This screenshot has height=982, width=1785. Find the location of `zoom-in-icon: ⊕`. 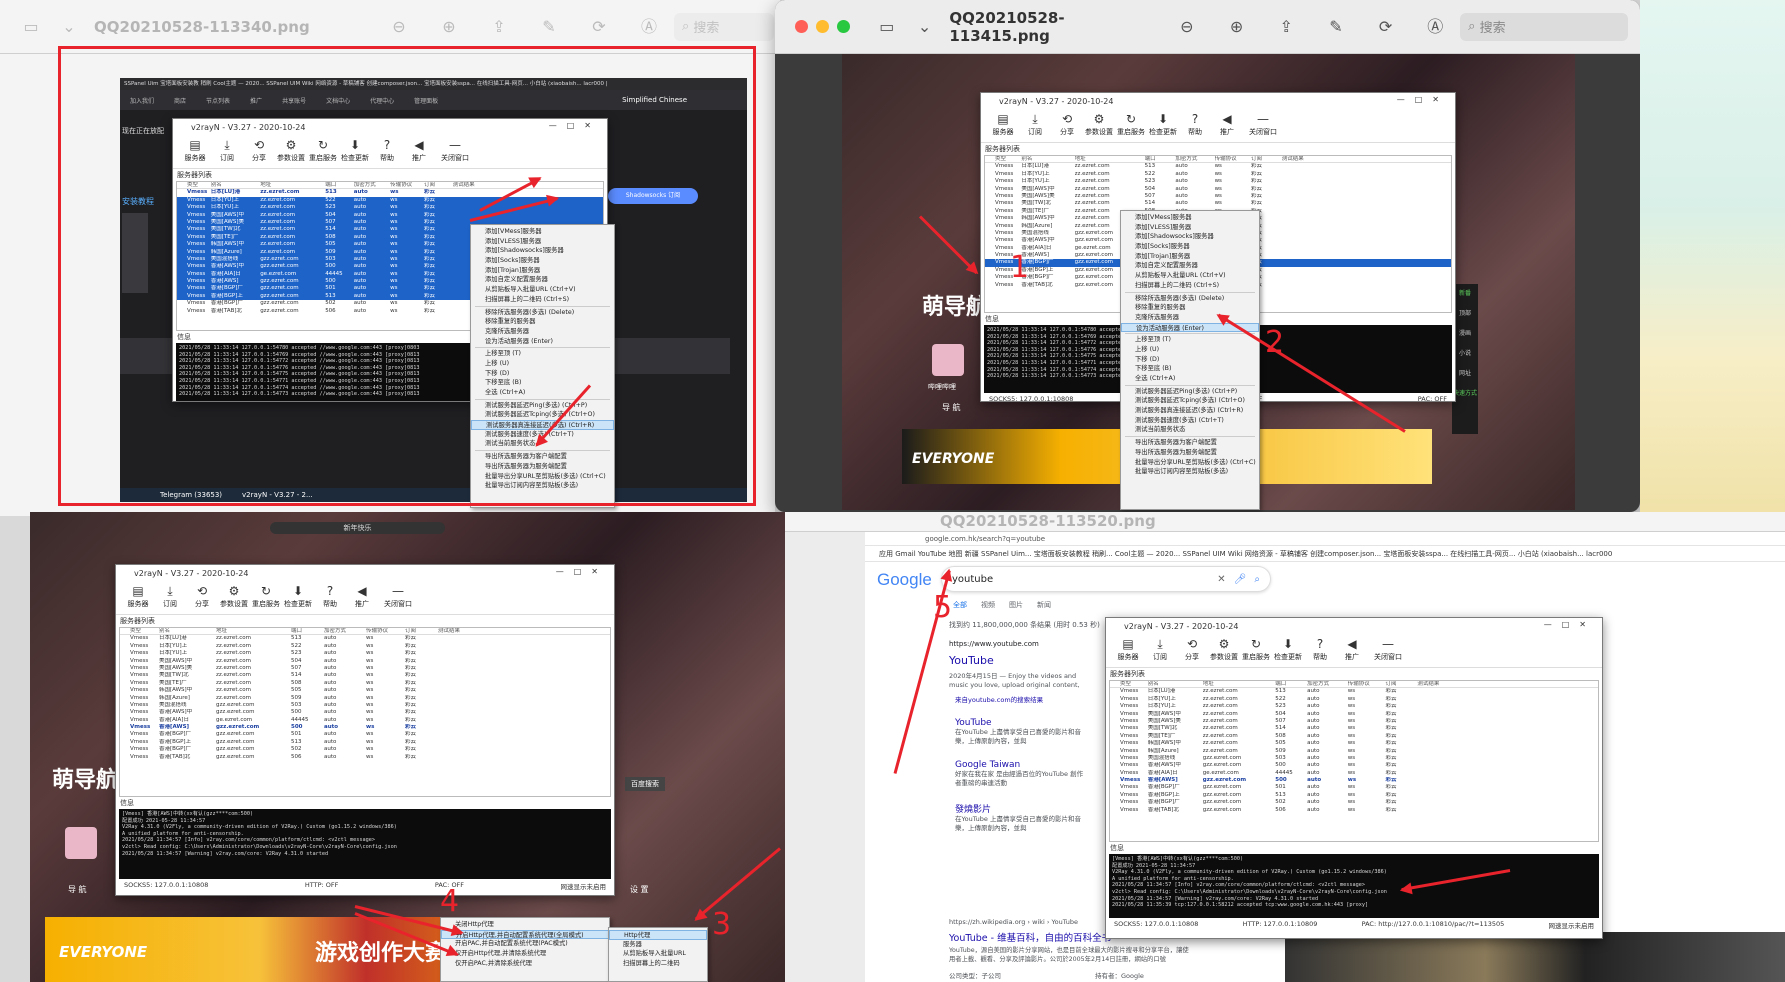

zoom-in-icon: ⊕ is located at coordinates (449, 27).